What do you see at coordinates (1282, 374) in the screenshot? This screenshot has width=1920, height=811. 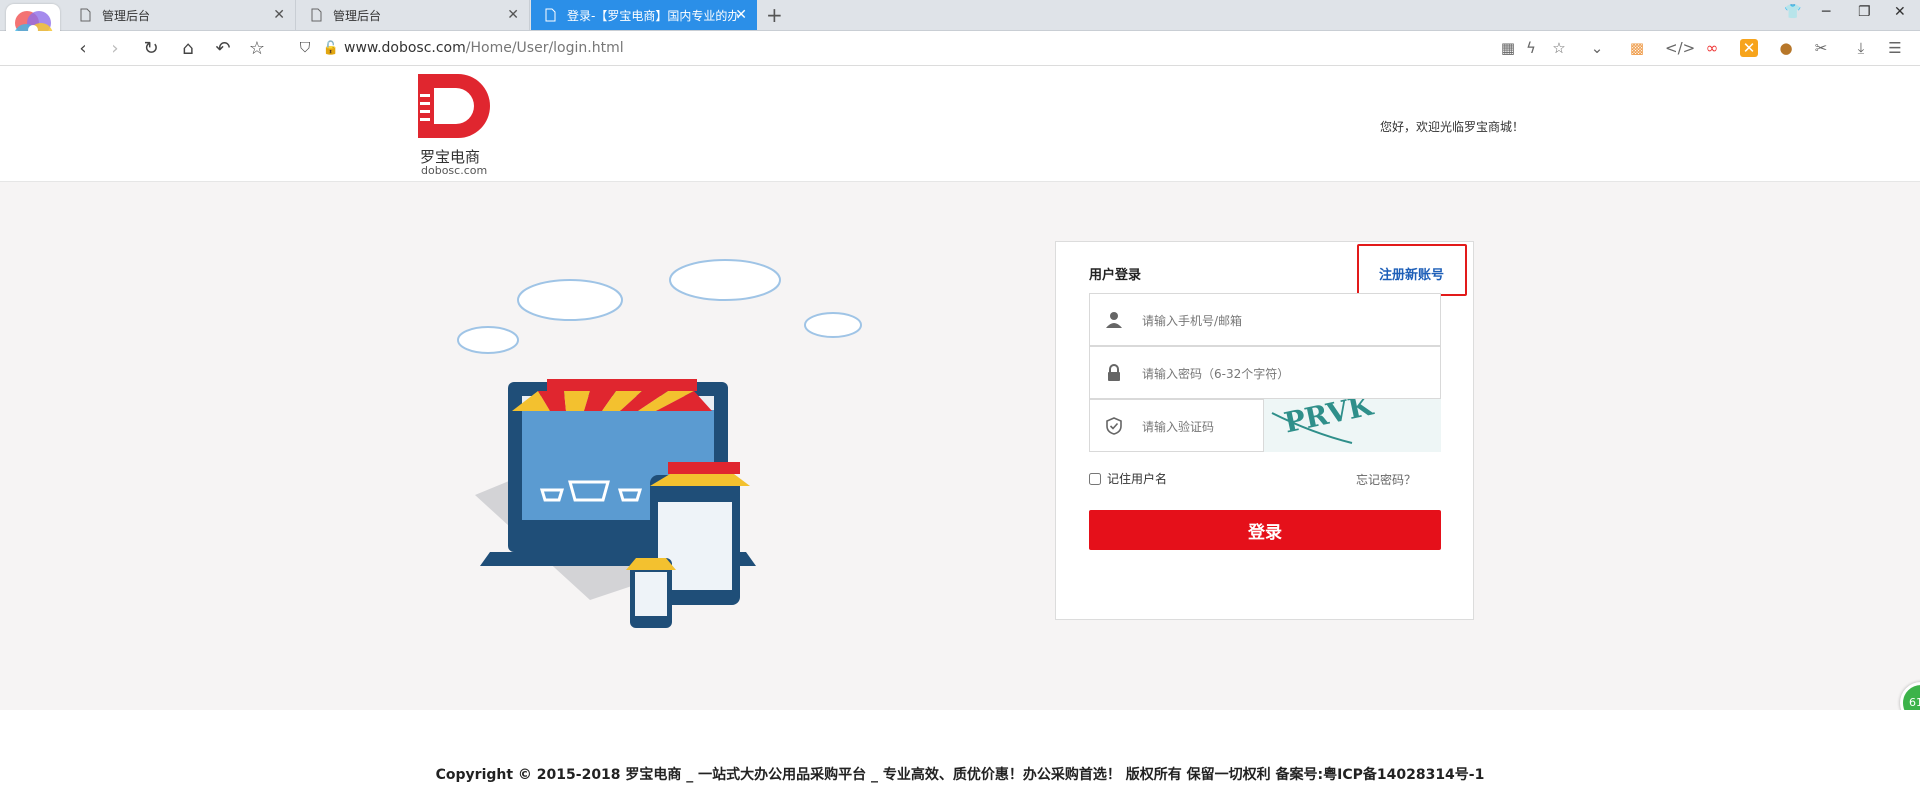 I see `password-input` at bounding box center [1282, 374].